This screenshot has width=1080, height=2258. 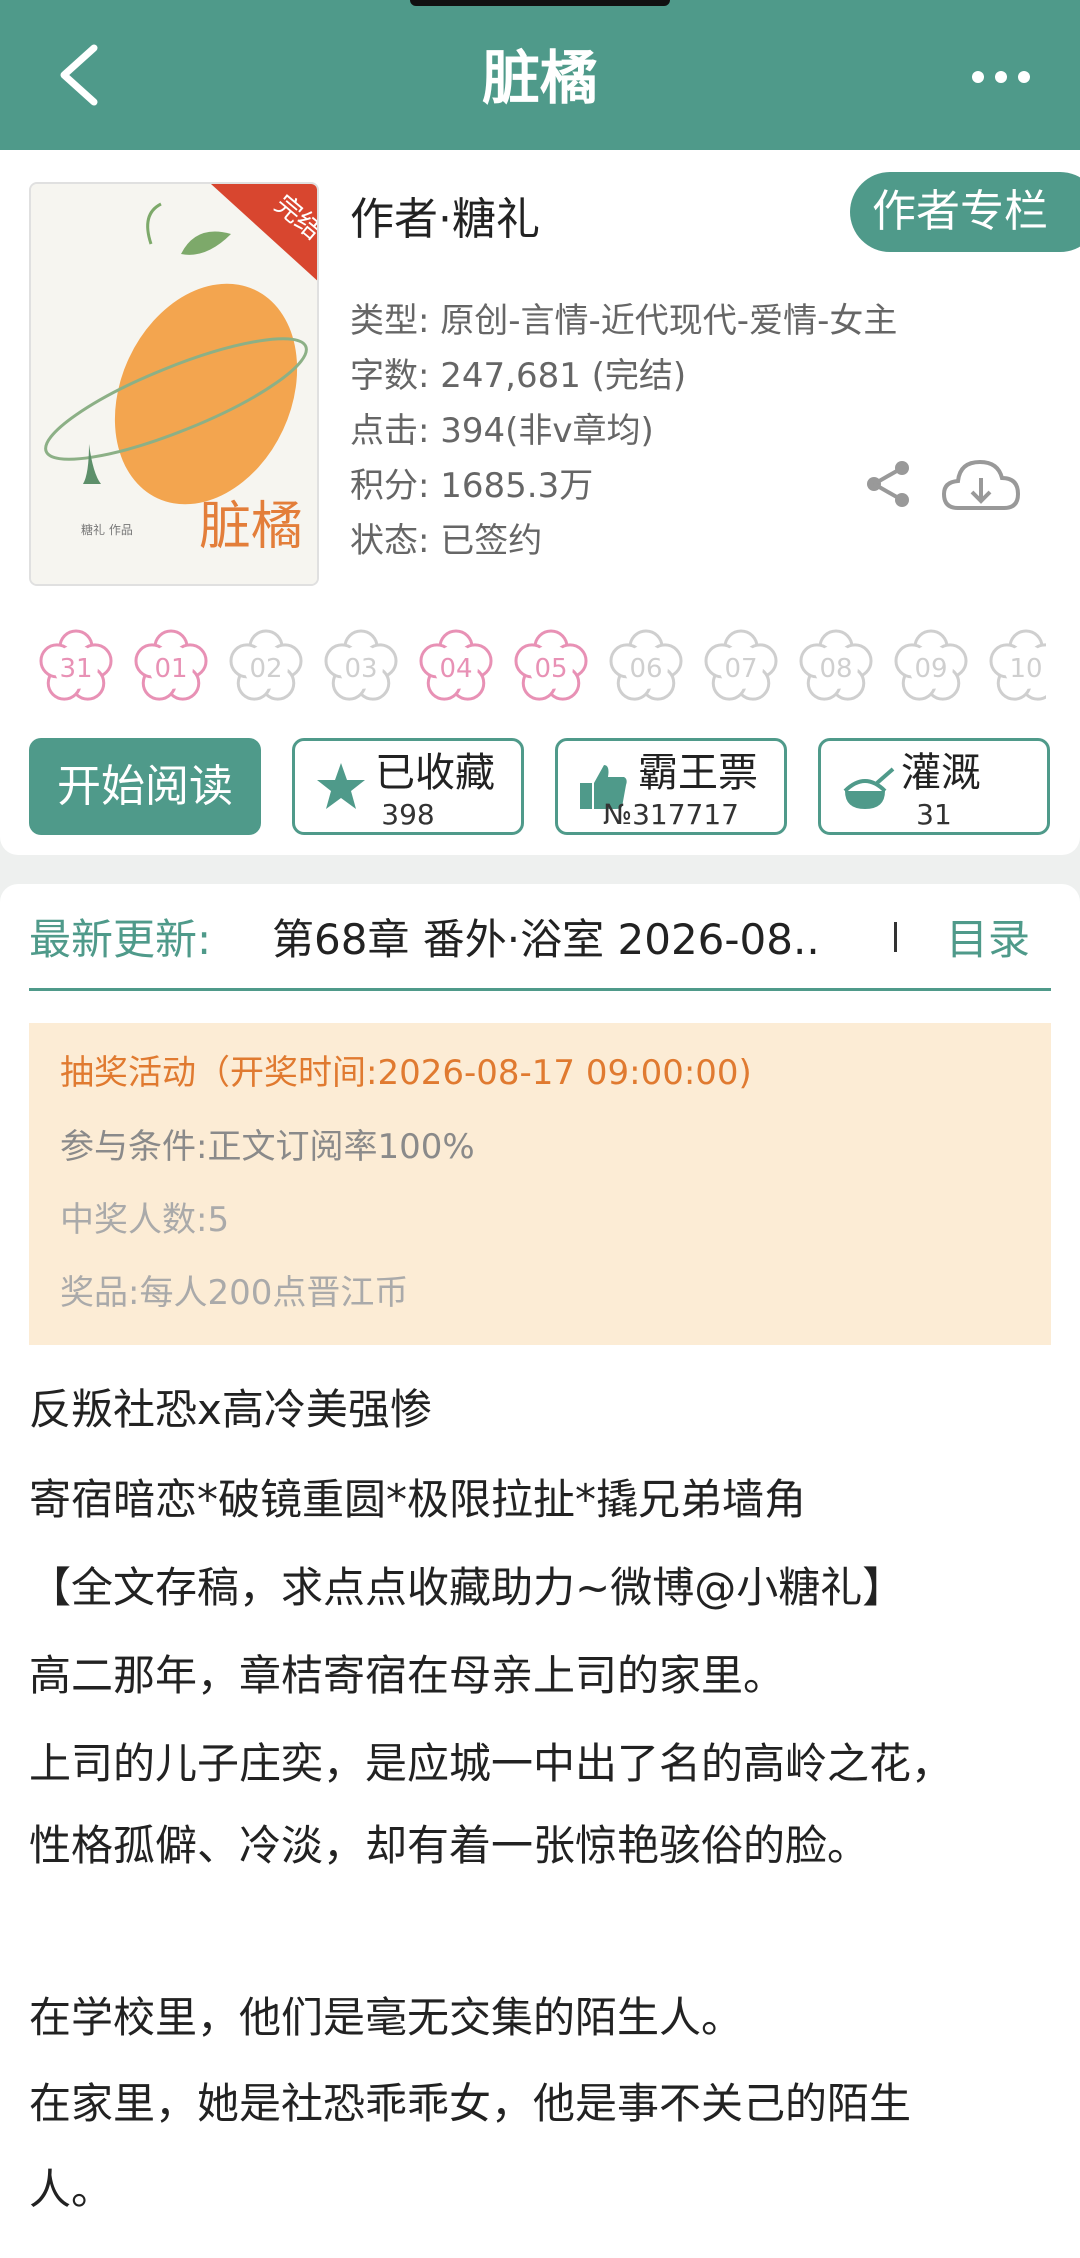 What do you see at coordinates (71, 2189) in the screenshot?
I see `description-line: 人。` at bounding box center [71, 2189].